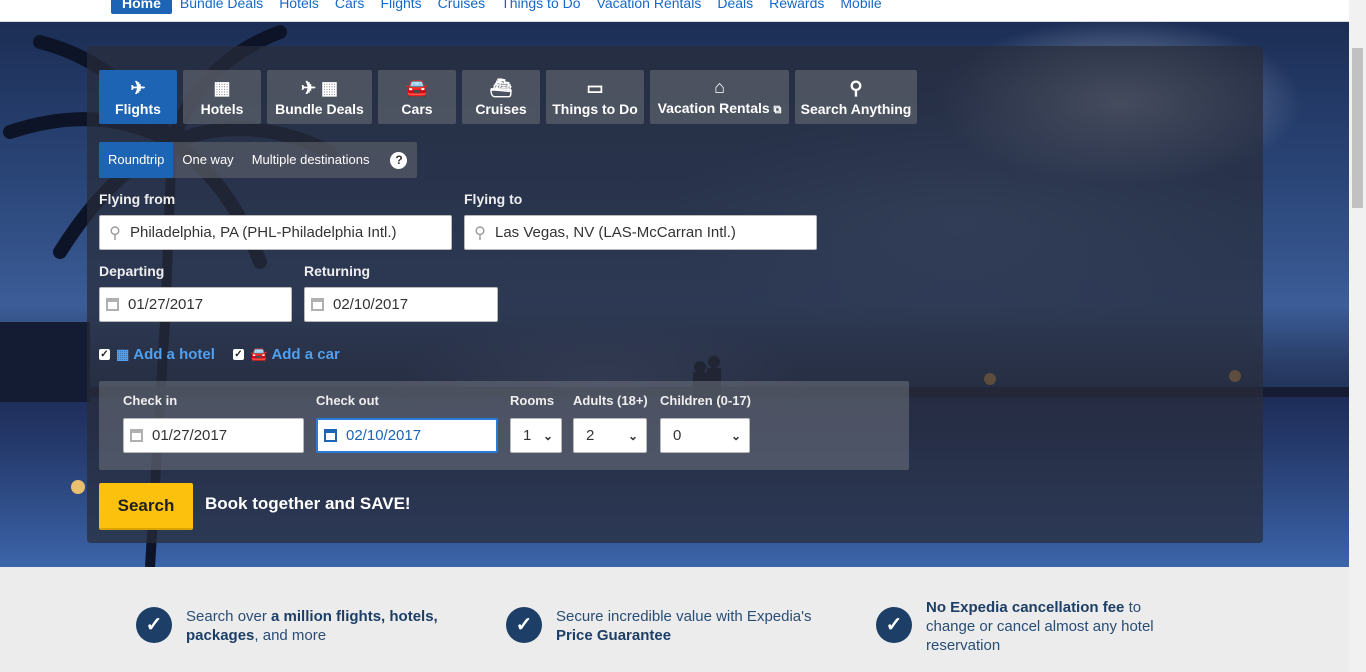 The height and width of the screenshot is (672, 1366). What do you see at coordinates (532, 400) in the screenshot?
I see `rooms-label: Rooms` at bounding box center [532, 400].